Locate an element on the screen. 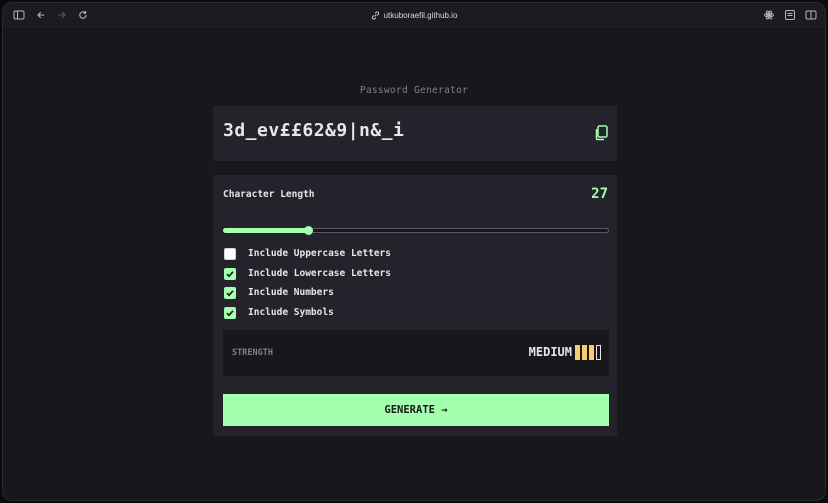 The height and width of the screenshot is (503, 828). lowercase-checkbox is located at coordinates (230, 274).